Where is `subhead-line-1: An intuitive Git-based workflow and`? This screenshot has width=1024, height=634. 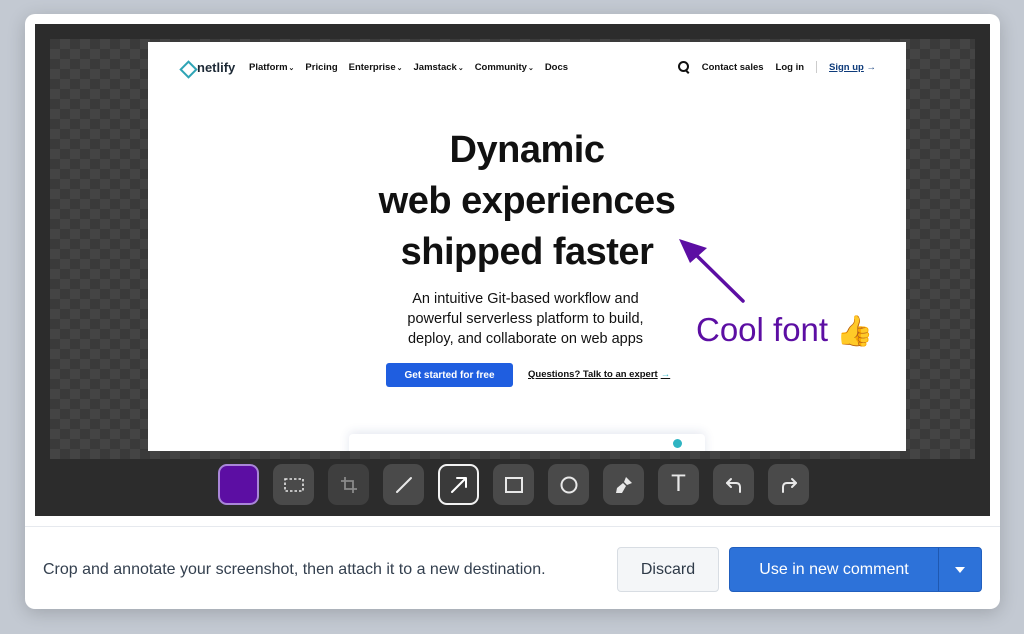 subhead-line-1: An intuitive Git-based workflow and is located at coordinates (525, 299).